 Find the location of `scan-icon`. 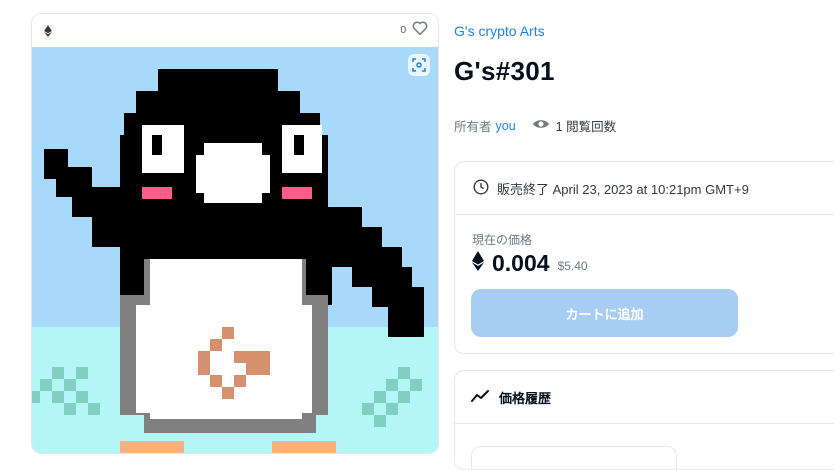

scan-icon is located at coordinates (419, 65).